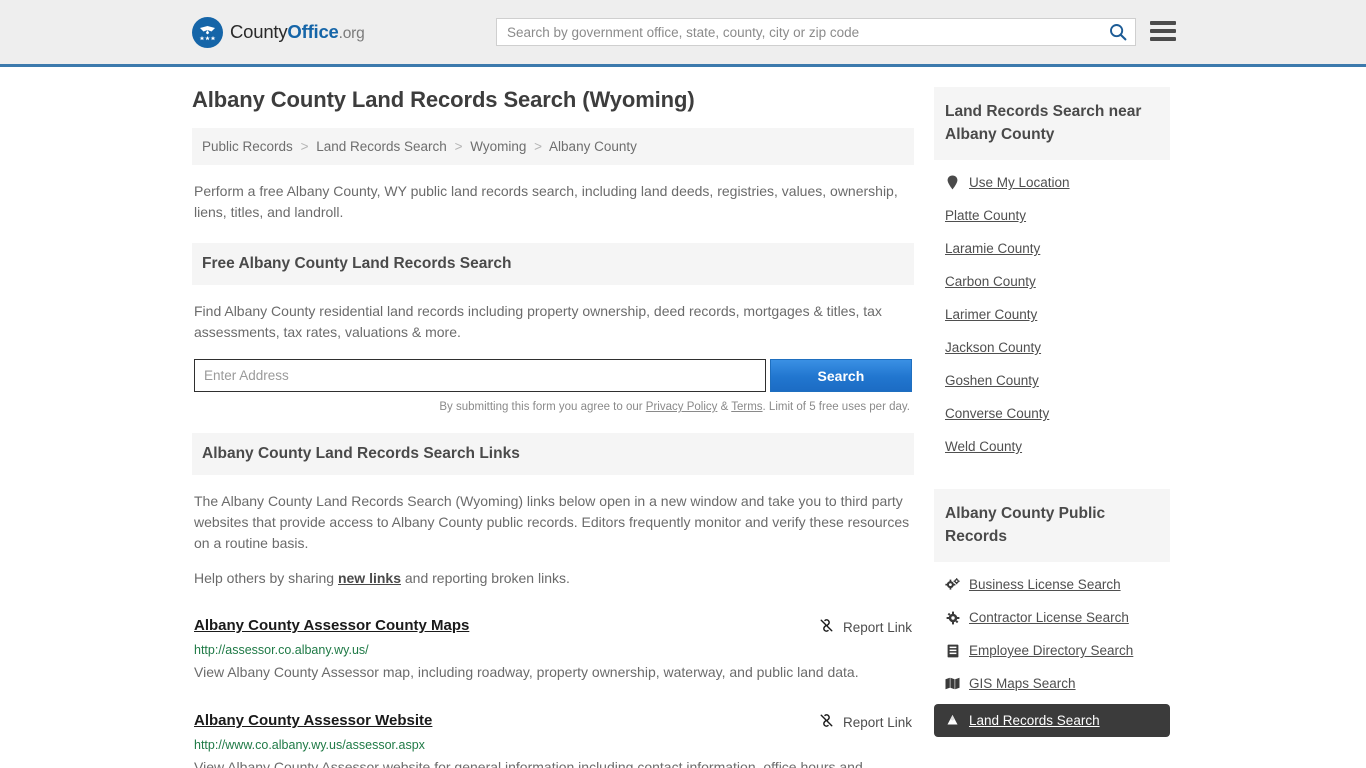 Image resolution: width=1366 pixels, height=768 pixels. Describe the element at coordinates (1052, 248) in the screenshot. I see `sidebar-item-laramie-county: Laramie County` at that location.